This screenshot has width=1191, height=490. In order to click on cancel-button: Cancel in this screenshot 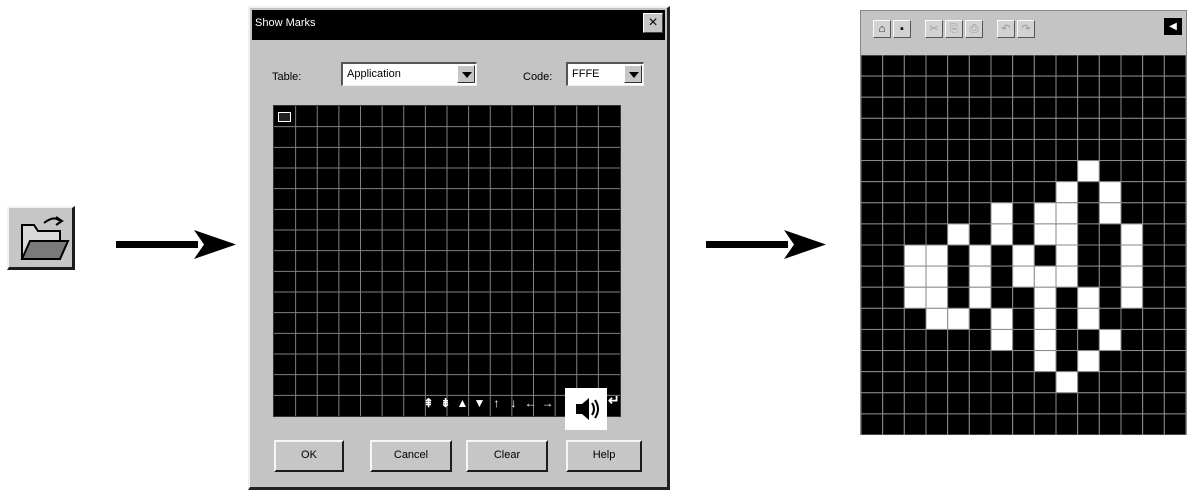, I will do `click(411, 456)`.